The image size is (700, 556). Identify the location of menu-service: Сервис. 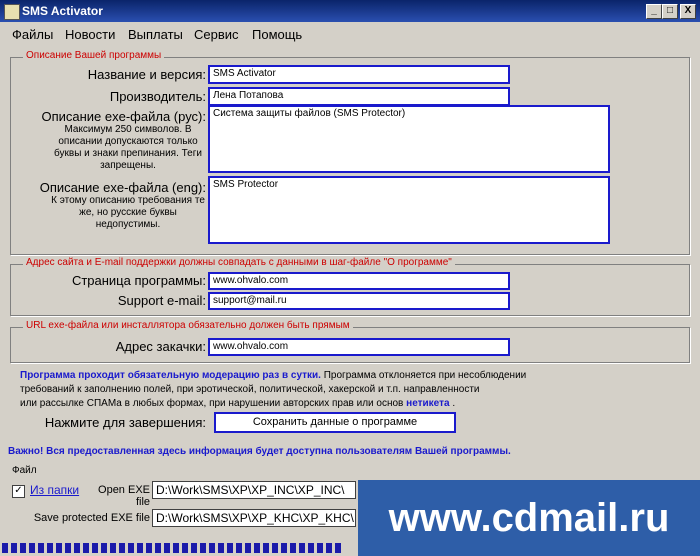
(216, 34).